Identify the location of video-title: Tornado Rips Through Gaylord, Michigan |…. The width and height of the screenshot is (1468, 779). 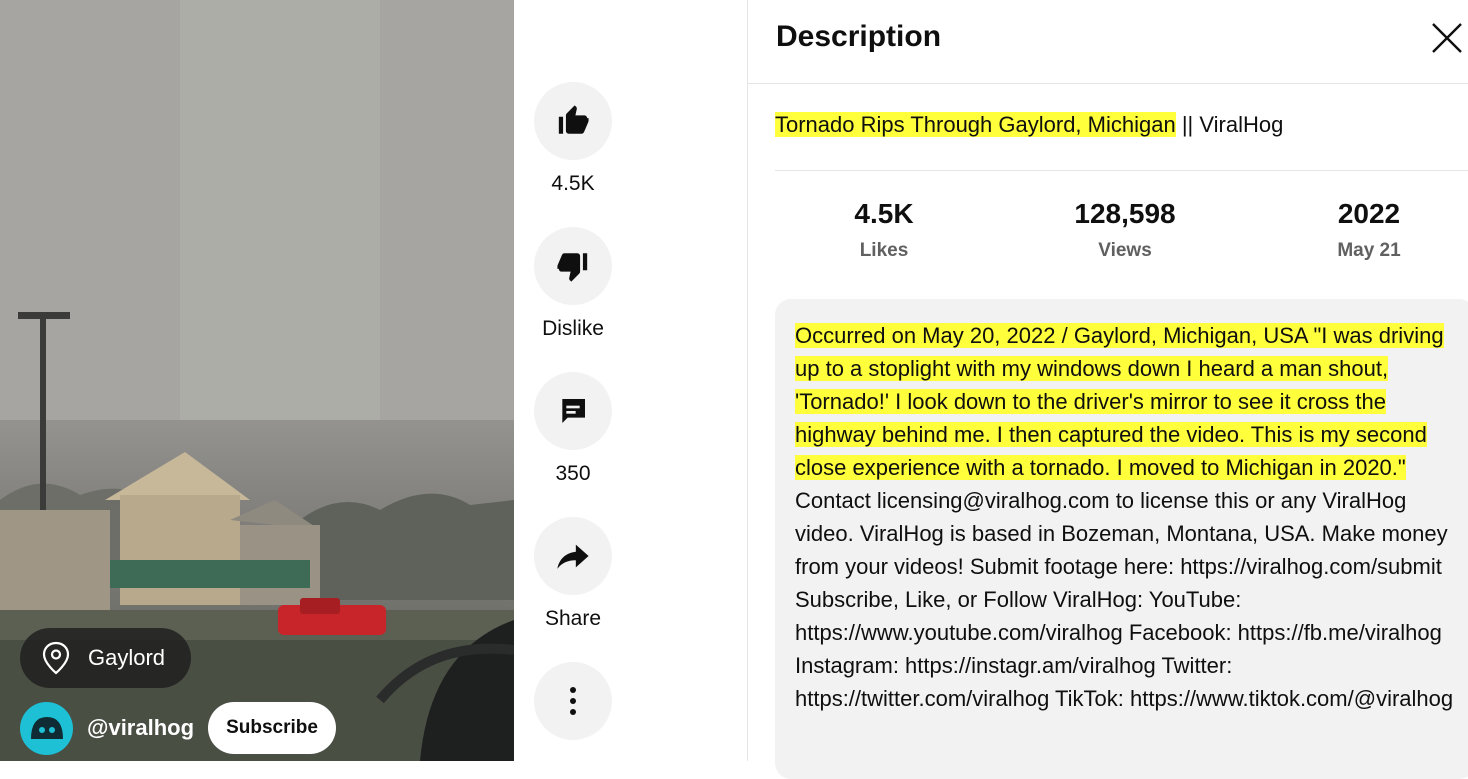
(1029, 125).